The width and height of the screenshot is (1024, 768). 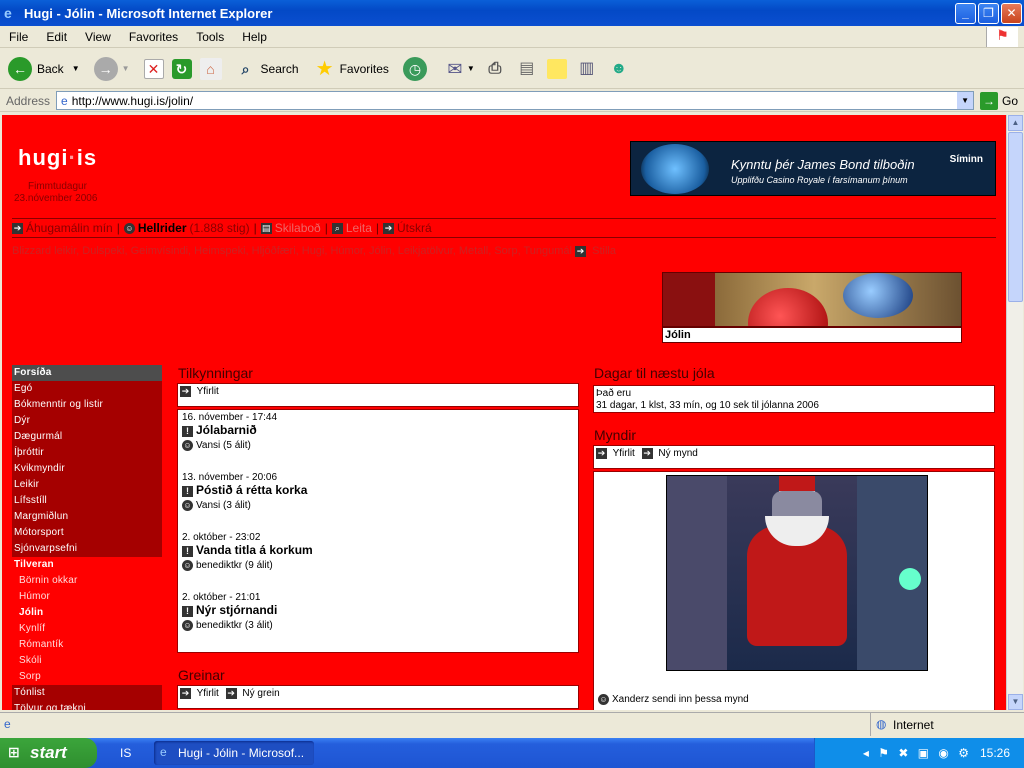 I want to click on forward-button: → ▼, so click(x=111, y=68).